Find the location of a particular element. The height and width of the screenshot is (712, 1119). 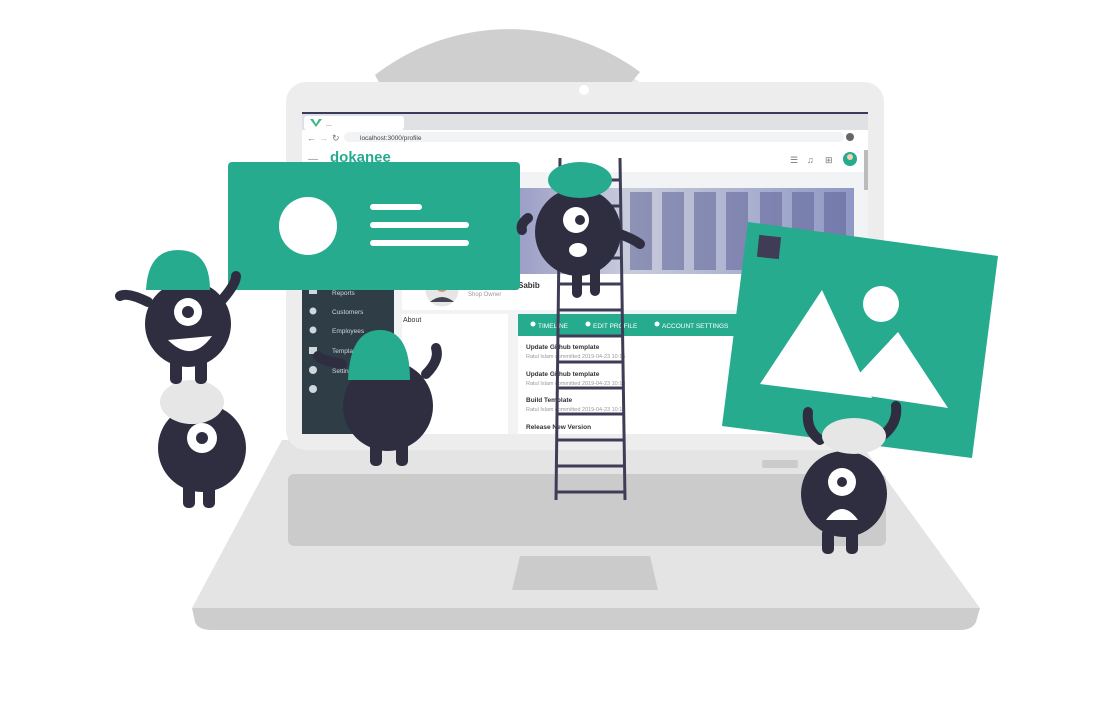

back-icon: ← is located at coordinates (311, 138).